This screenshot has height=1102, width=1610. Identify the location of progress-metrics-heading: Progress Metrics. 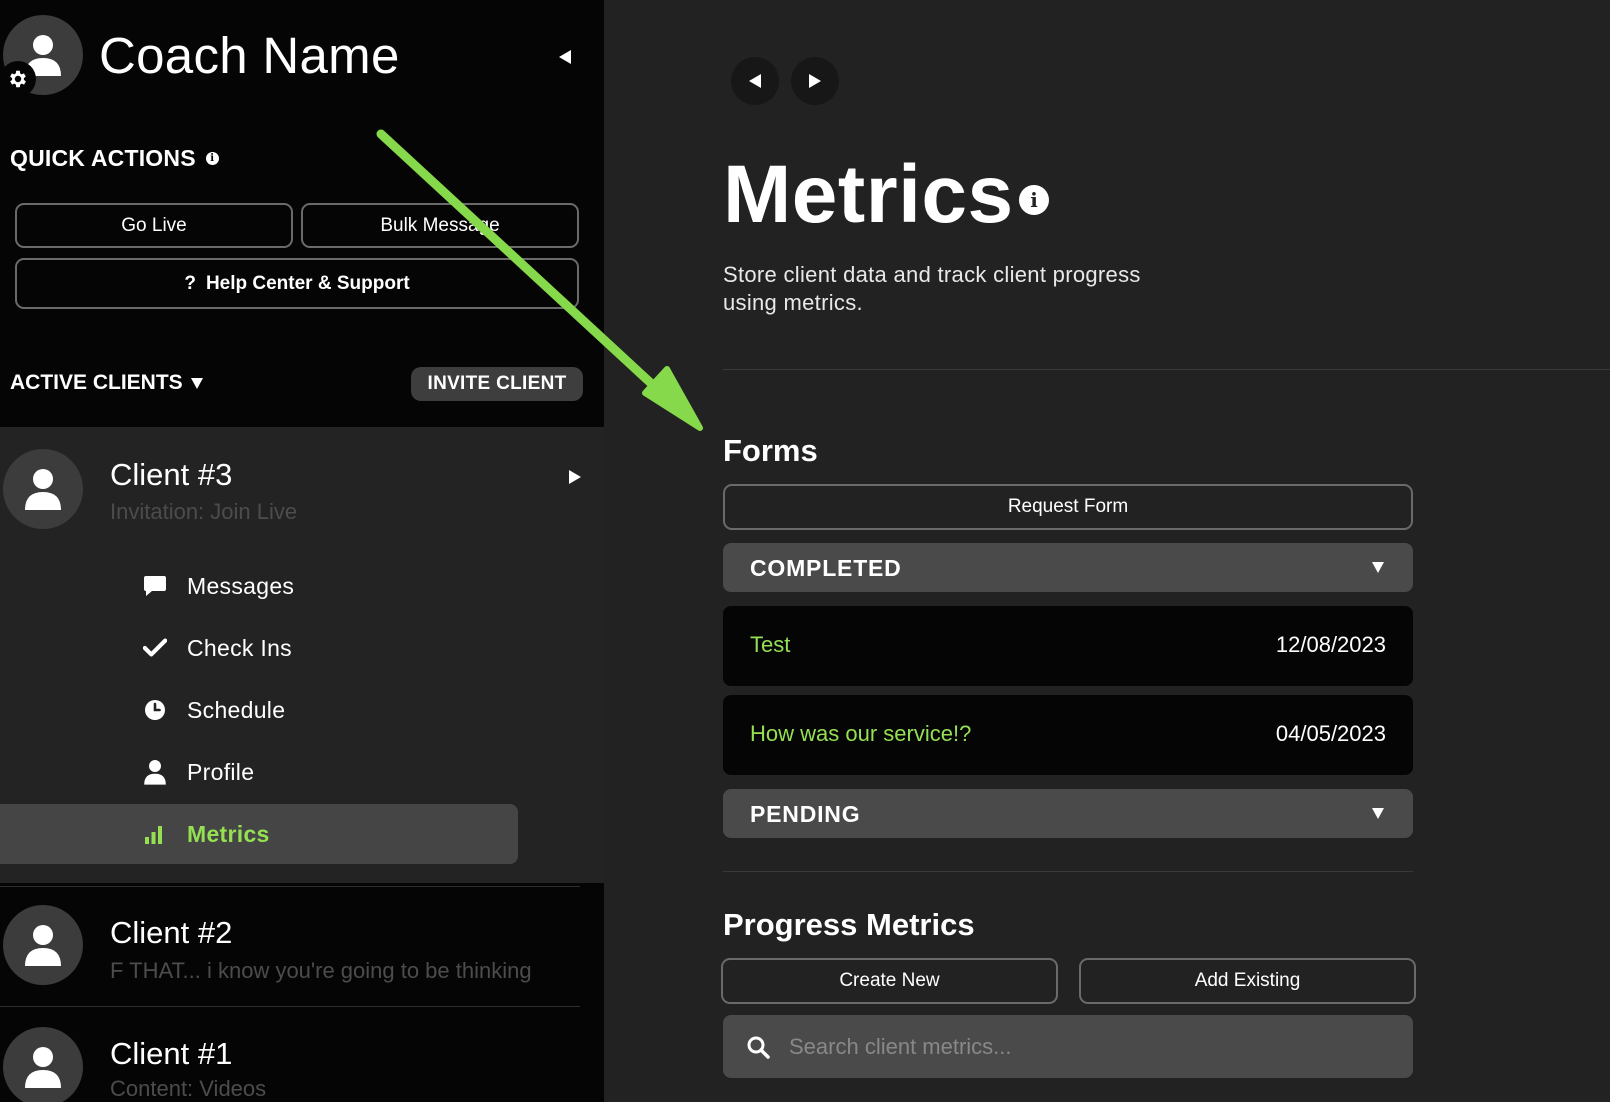
(849, 924).